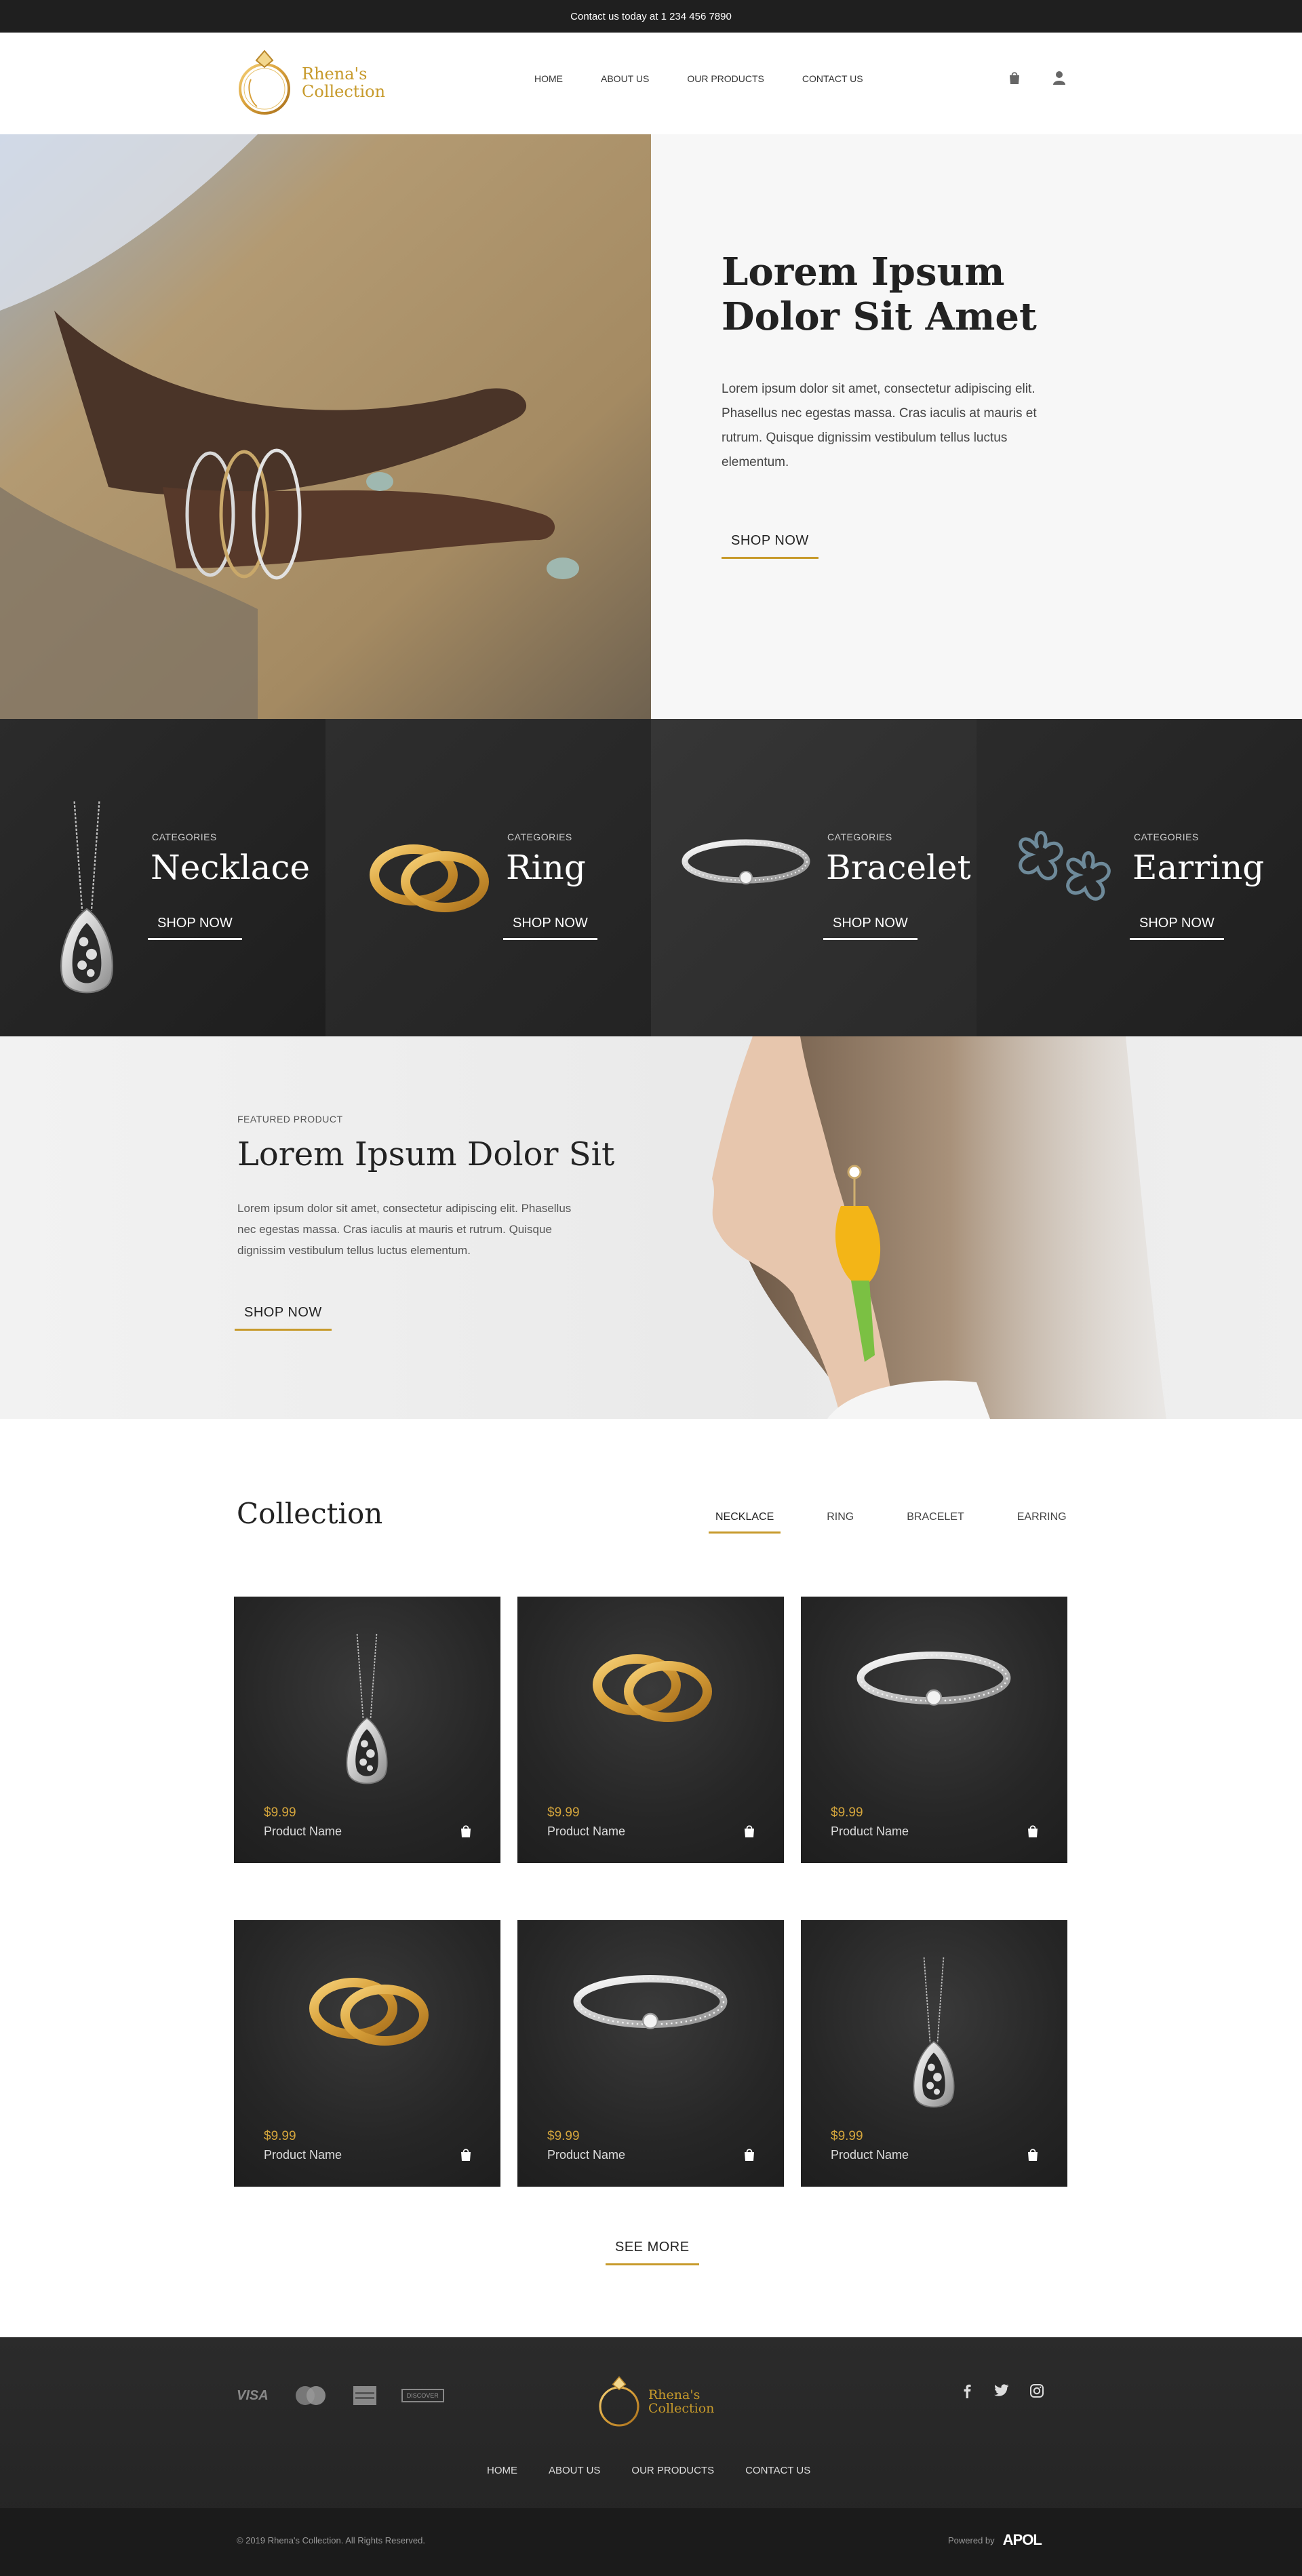 The height and width of the screenshot is (2576, 1302). Describe the element at coordinates (840, 1522) in the screenshot. I see `tab-ring: RING` at that location.